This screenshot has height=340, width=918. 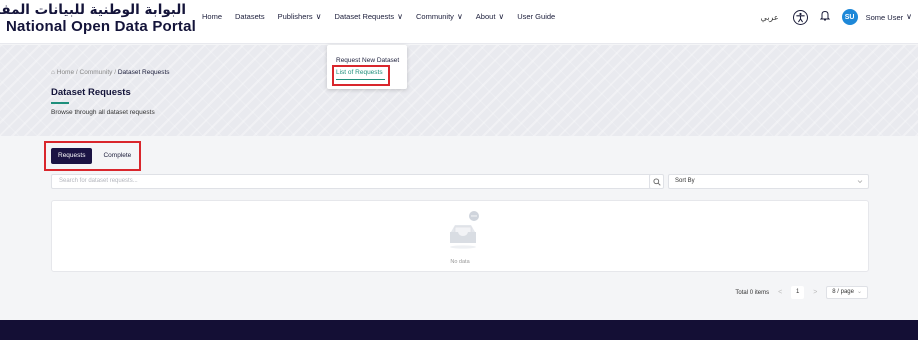 What do you see at coordinates (91, 92) in the screenshot?
I see `page-title: Dataset Requests` at bounding box center [91, 92].